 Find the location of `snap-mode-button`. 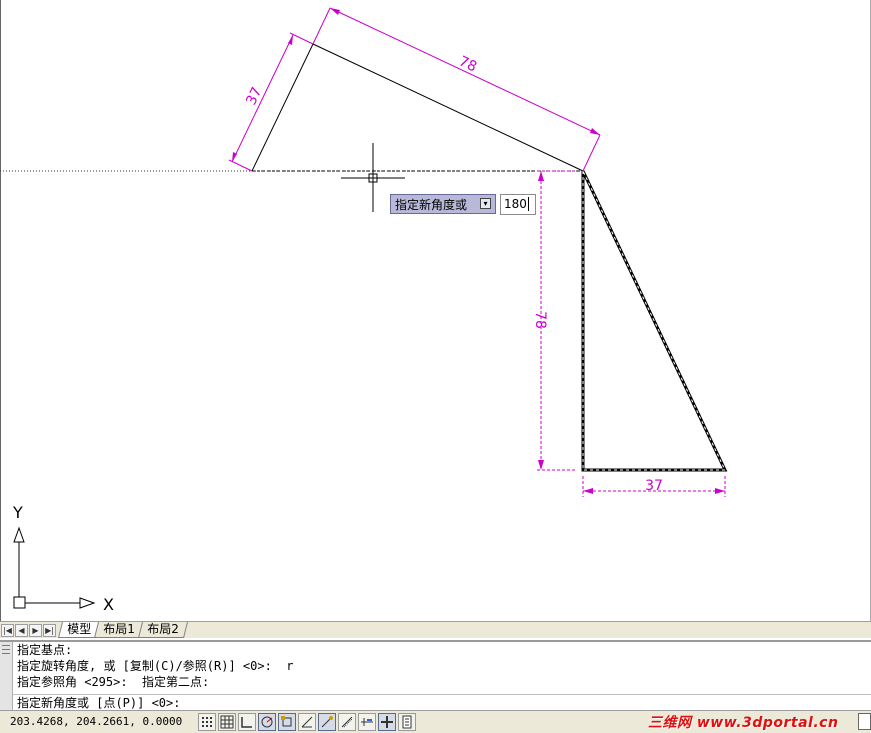

snap-mode-button is located at coordinates (207, 722).